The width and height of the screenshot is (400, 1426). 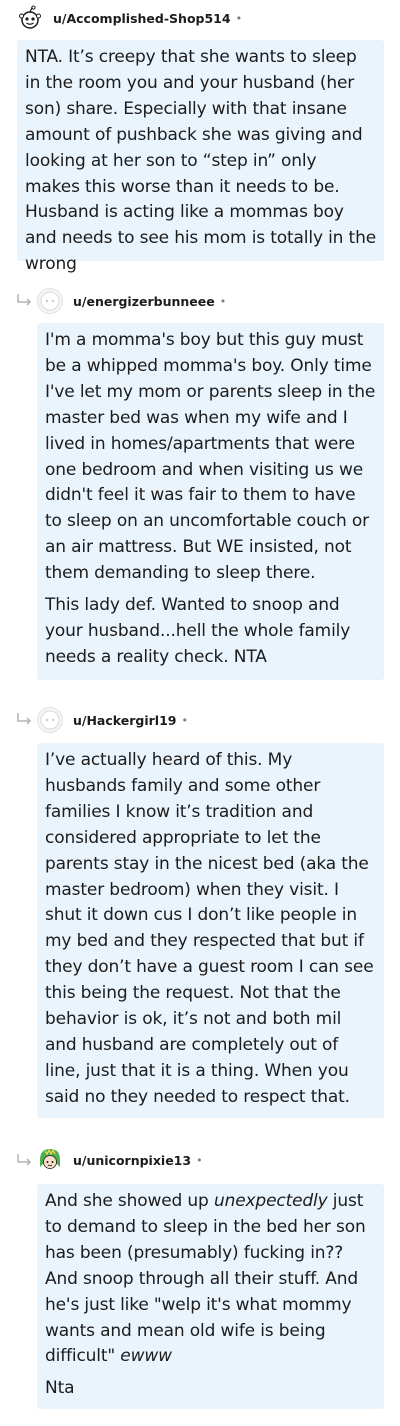 What do you see at coordinates (144, 301) in the screenshot?
I see `username: u/energizerbunneee` at bounding box center [144, 301].